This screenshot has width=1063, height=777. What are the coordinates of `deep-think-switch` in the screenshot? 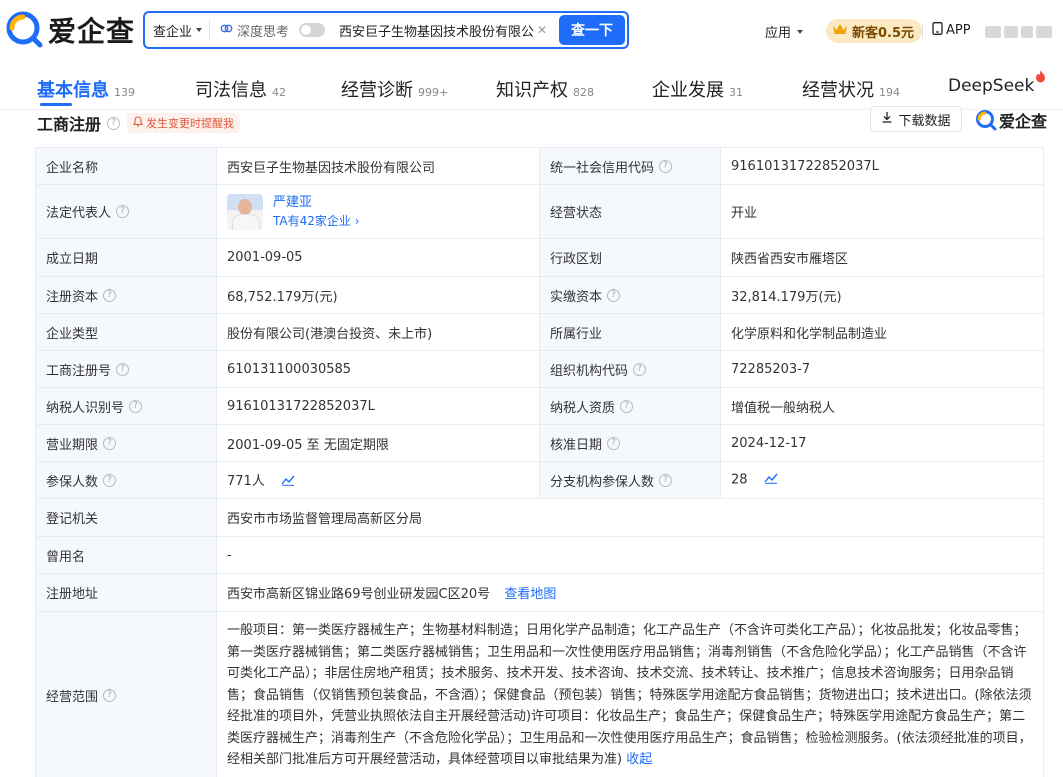 It's located at (312, 30).